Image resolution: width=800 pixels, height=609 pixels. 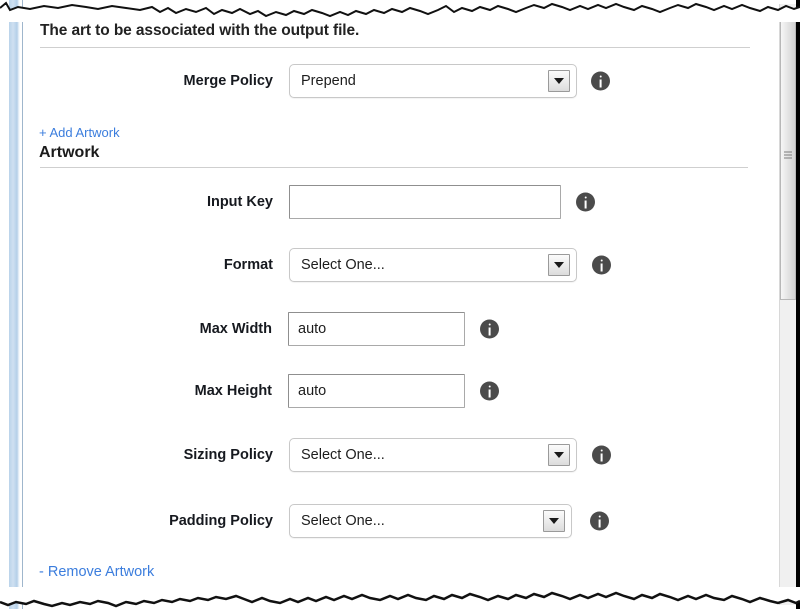 I want to click on scrollbar-grip-icon, so click(x=788, y=155).